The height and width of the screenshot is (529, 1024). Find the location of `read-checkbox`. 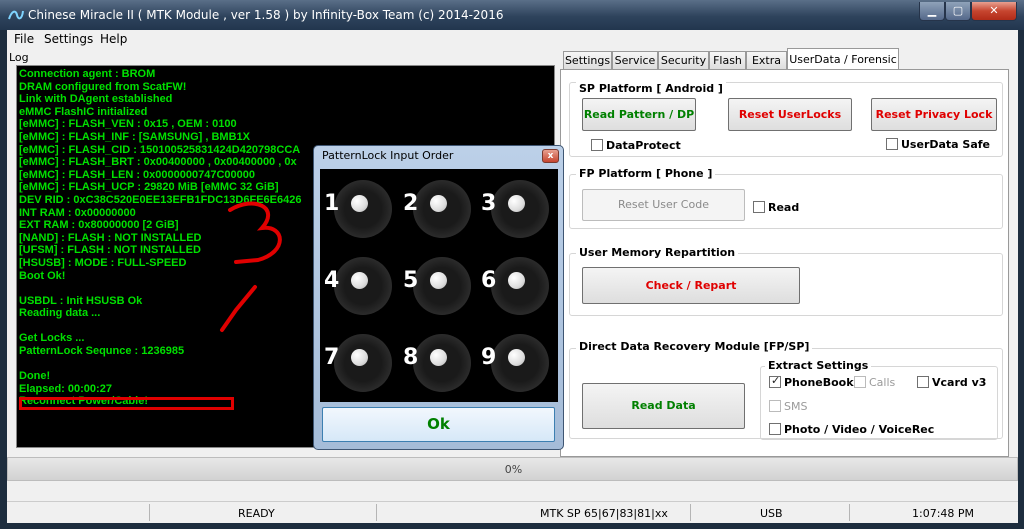

read-checkbox is located at coordinates (759, 207).